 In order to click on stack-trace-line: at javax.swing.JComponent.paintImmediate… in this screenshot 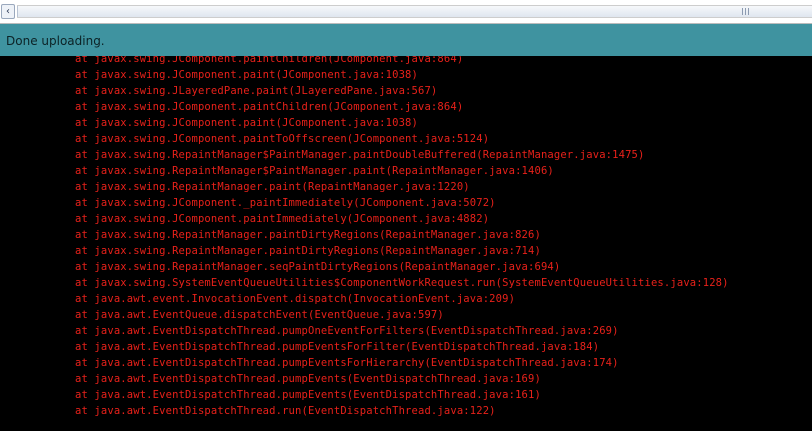, I will do `click(282, 219)`.